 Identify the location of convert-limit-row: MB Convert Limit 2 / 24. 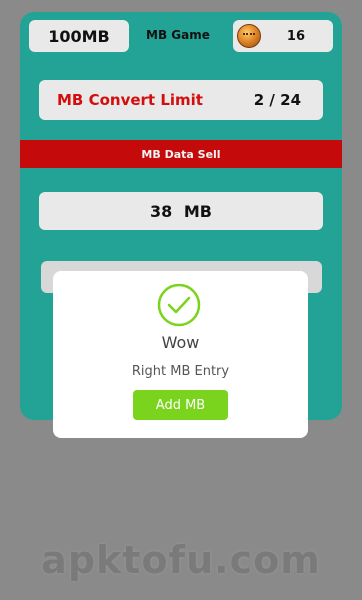
(181, 100).